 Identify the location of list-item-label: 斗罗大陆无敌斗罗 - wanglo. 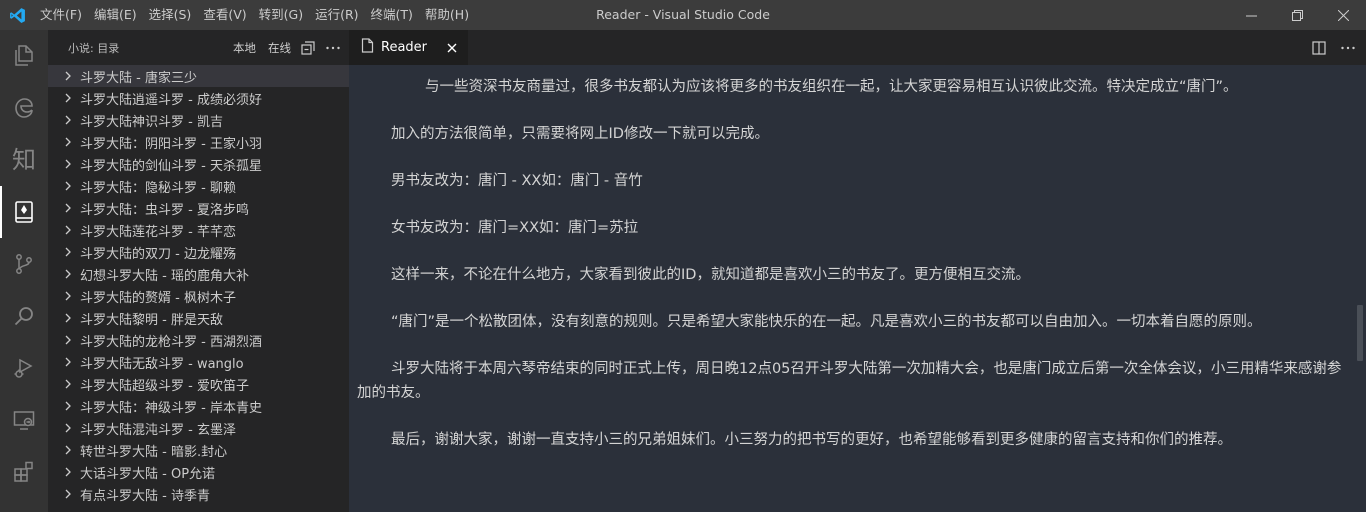
(162, 364).